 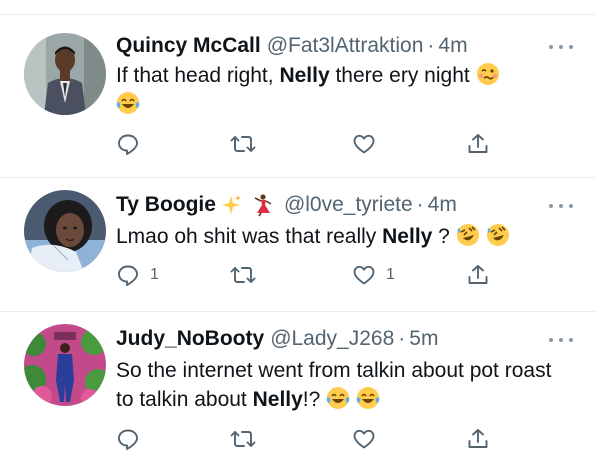 What do you see at coordinates (198, 75) in the screenshot?
I see `tweet-text-part: If that head right,` at bounding box center [198, 75].